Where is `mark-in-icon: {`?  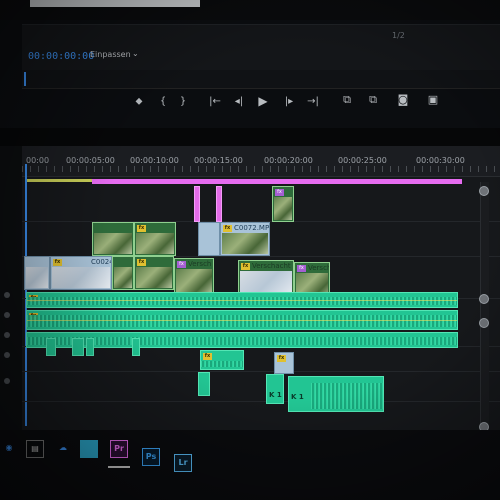
mark-in-icon: { is located at coordinates (163, 102).